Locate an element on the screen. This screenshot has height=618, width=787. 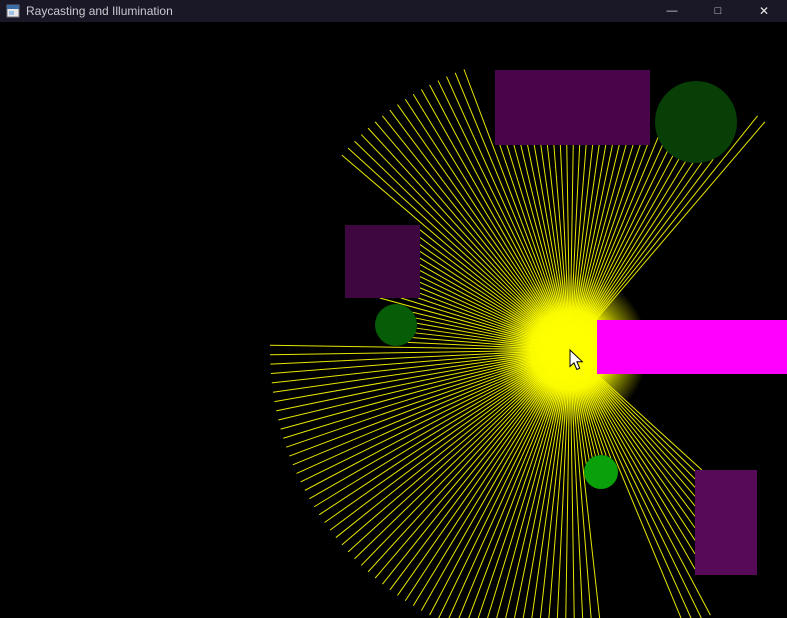
obstacle-magenta-rect-right is located at coordinates (692, 347).